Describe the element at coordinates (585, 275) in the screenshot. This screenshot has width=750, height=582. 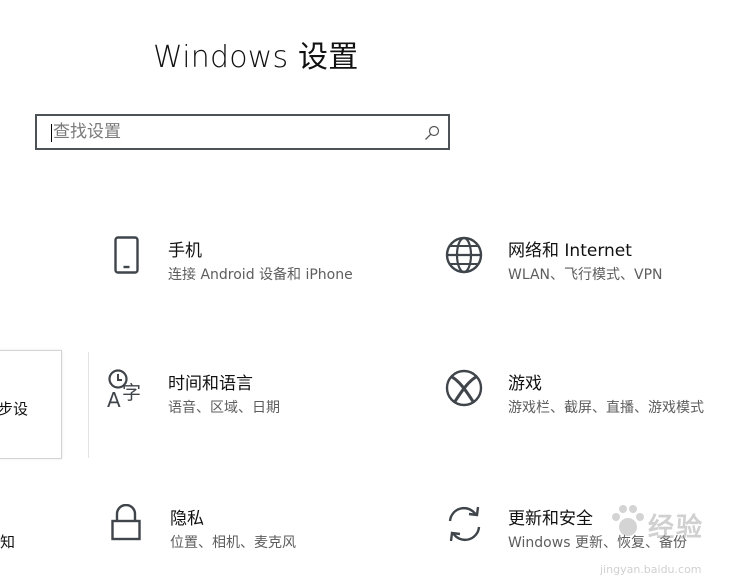
I see `tile-description: WLAN、飞行模式、VPN` at that location.